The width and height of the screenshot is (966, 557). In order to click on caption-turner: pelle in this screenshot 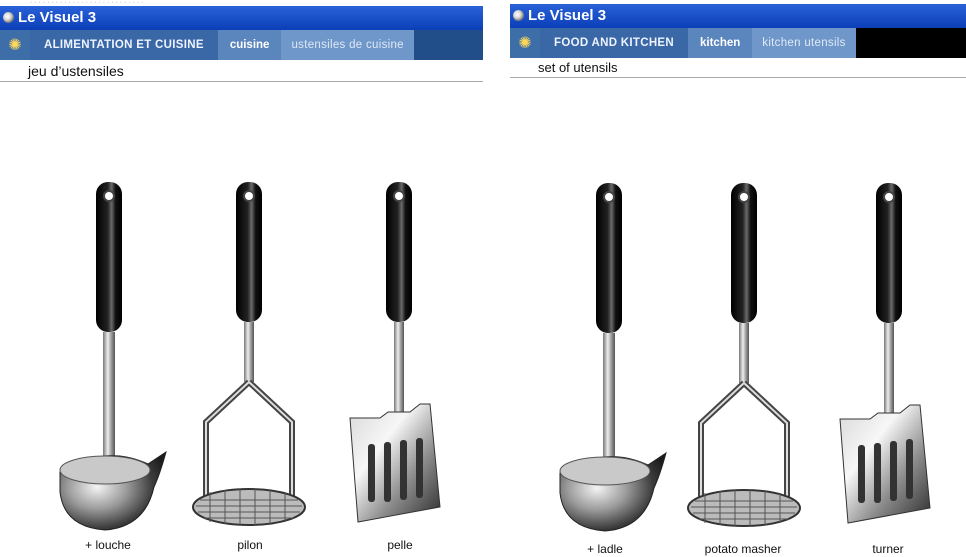, I will do `click(400, 545)`.